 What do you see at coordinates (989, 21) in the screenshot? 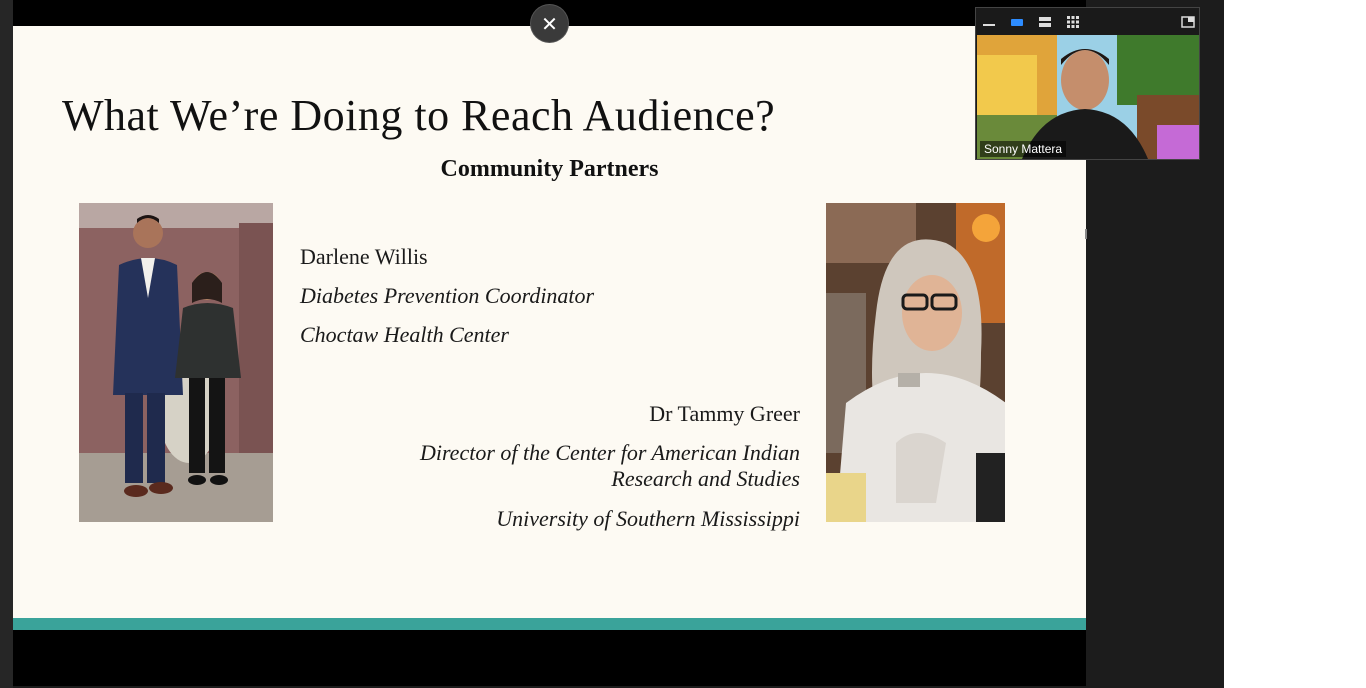
I see `minimize-icon` at bounding box center [989, 21].